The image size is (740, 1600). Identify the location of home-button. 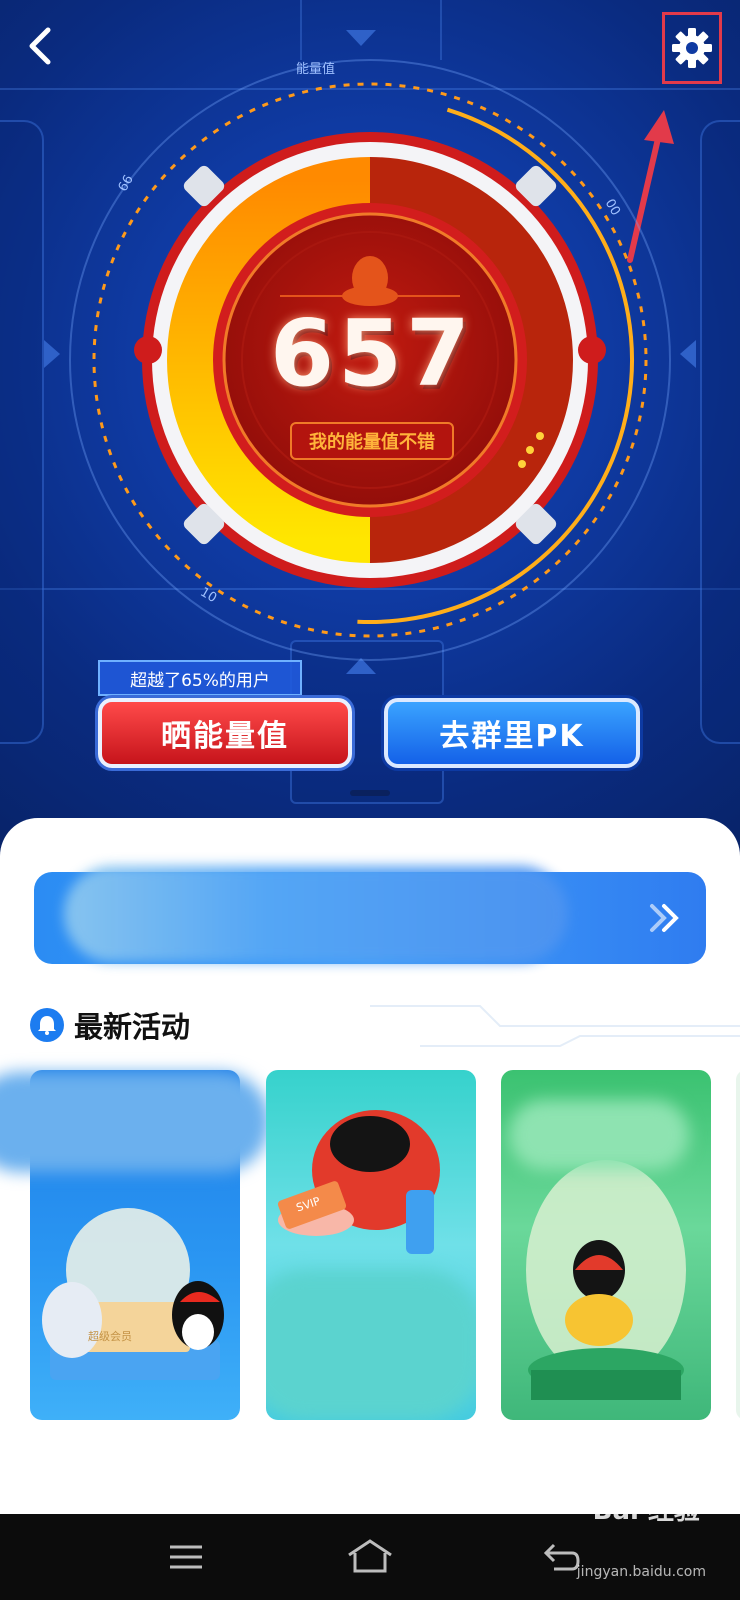
(370, 1557).